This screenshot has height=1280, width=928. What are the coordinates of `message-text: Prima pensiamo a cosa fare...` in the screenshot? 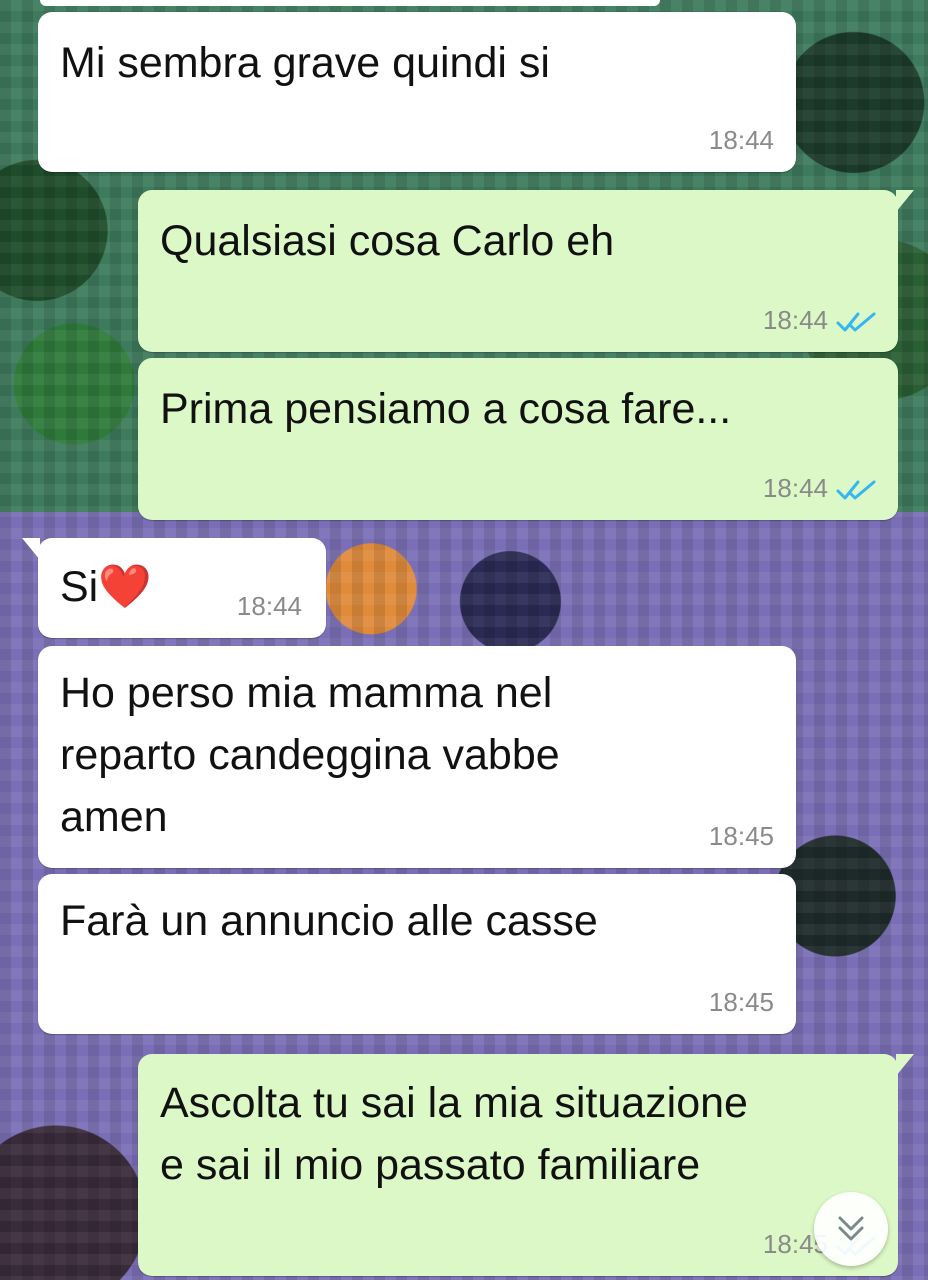 It's located at (446, 409).